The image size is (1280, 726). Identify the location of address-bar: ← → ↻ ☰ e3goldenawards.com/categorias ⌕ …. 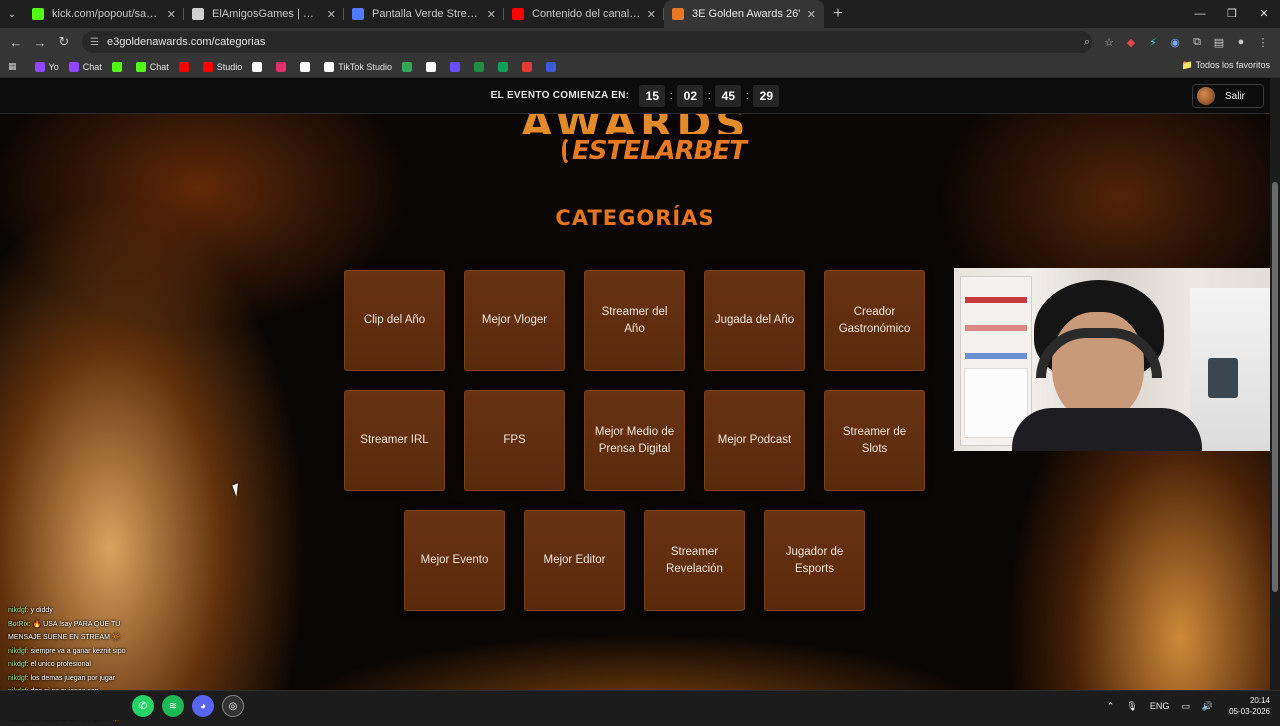
(640, 42).